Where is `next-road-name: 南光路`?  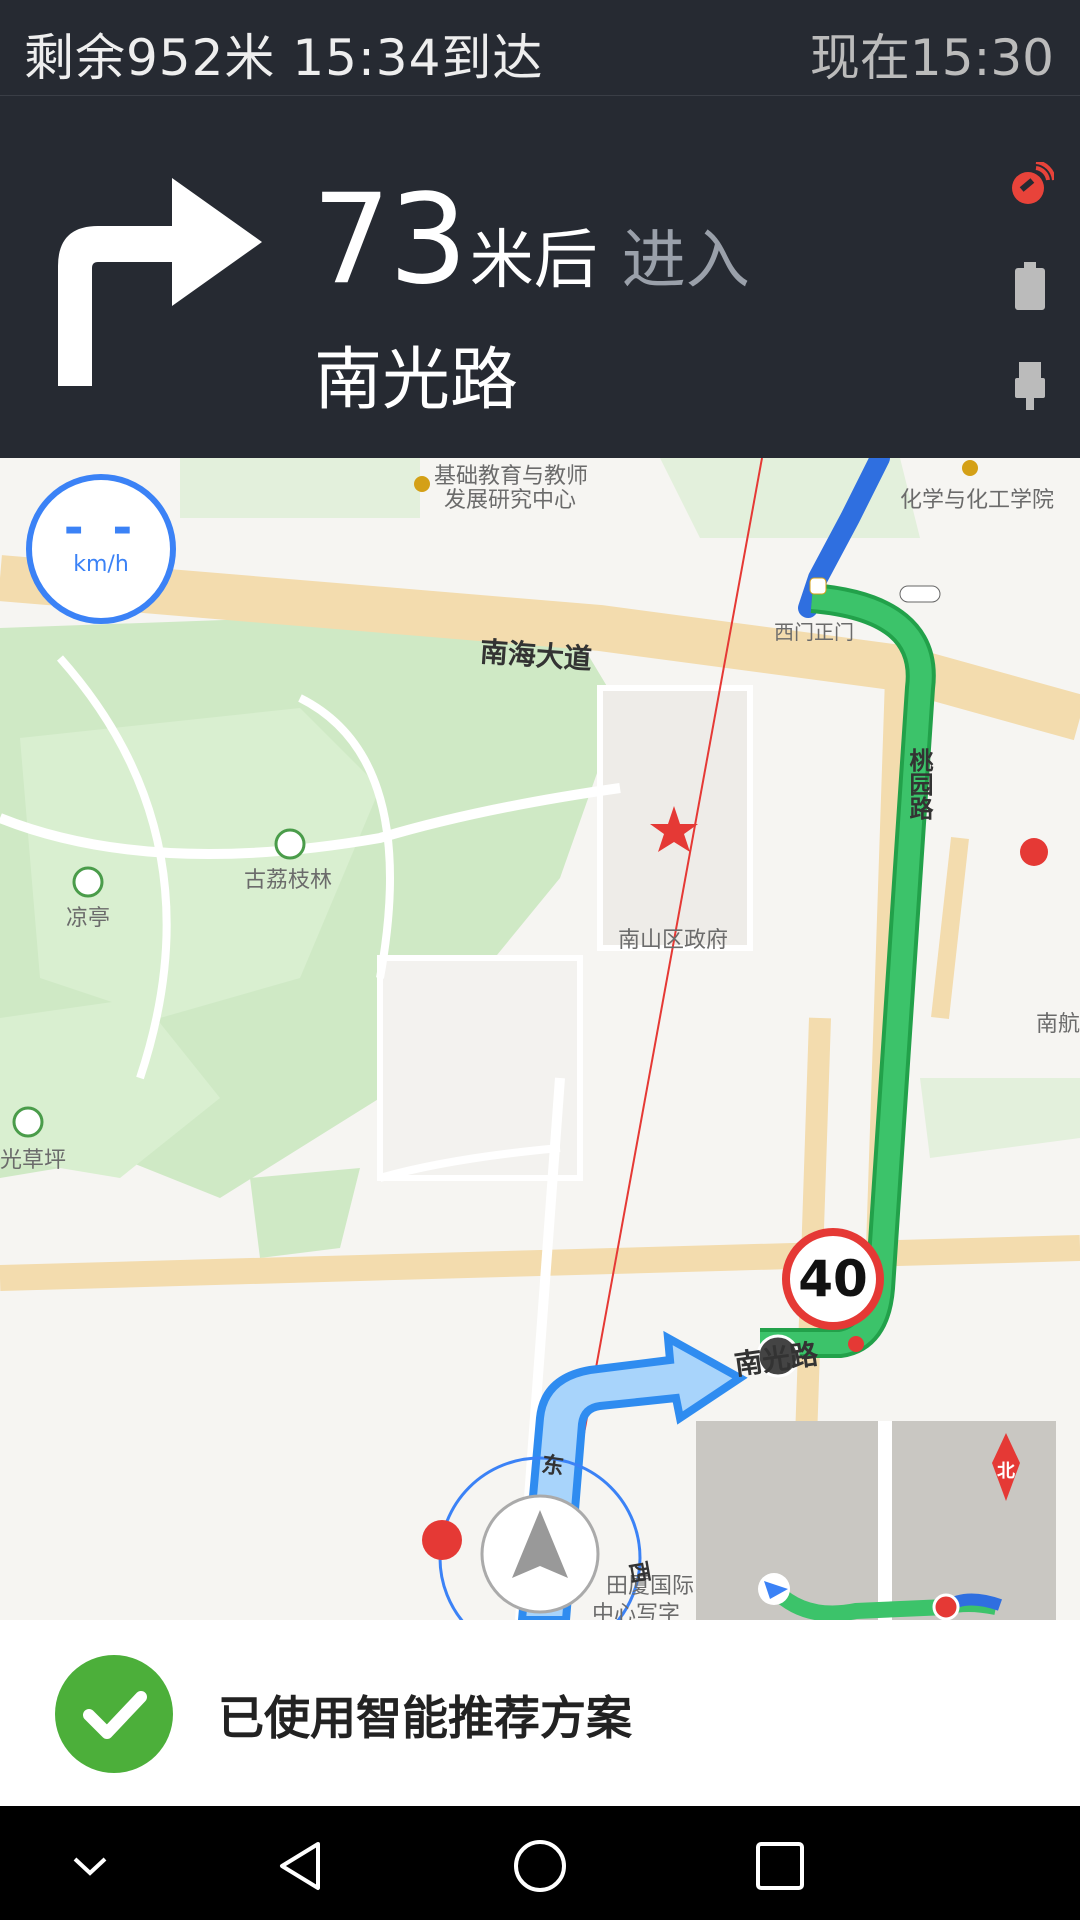
next-road-name: 南光路 is located at coordinates (416, 380).